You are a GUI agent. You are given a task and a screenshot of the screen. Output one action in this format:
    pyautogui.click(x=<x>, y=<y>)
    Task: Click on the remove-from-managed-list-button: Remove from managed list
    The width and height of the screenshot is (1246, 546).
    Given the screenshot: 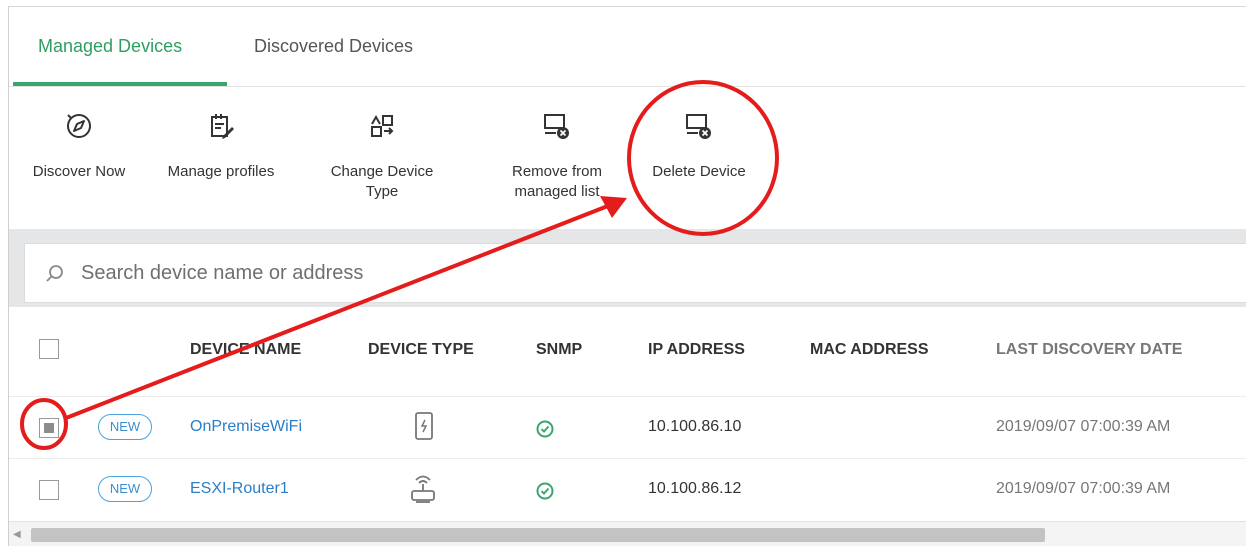 What is the action you would take?
    pyautogui.click(x=557, y=157)
    